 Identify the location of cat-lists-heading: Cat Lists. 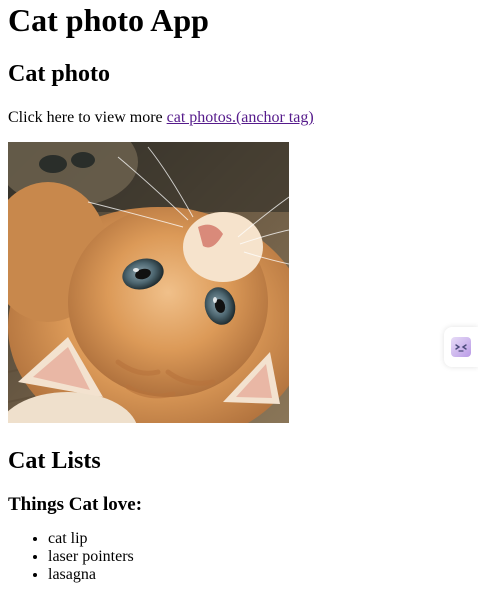
(54, 461).